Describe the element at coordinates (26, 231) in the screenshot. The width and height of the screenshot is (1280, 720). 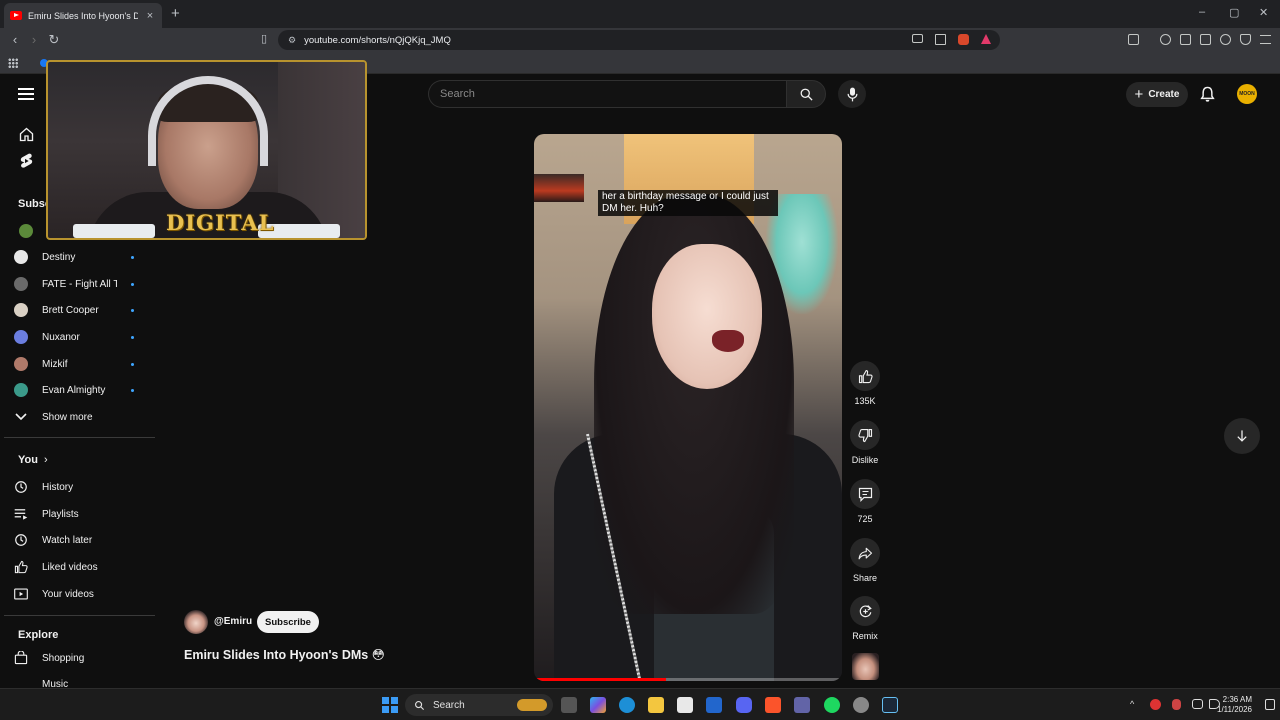
I see `channel-avatar` at that location.